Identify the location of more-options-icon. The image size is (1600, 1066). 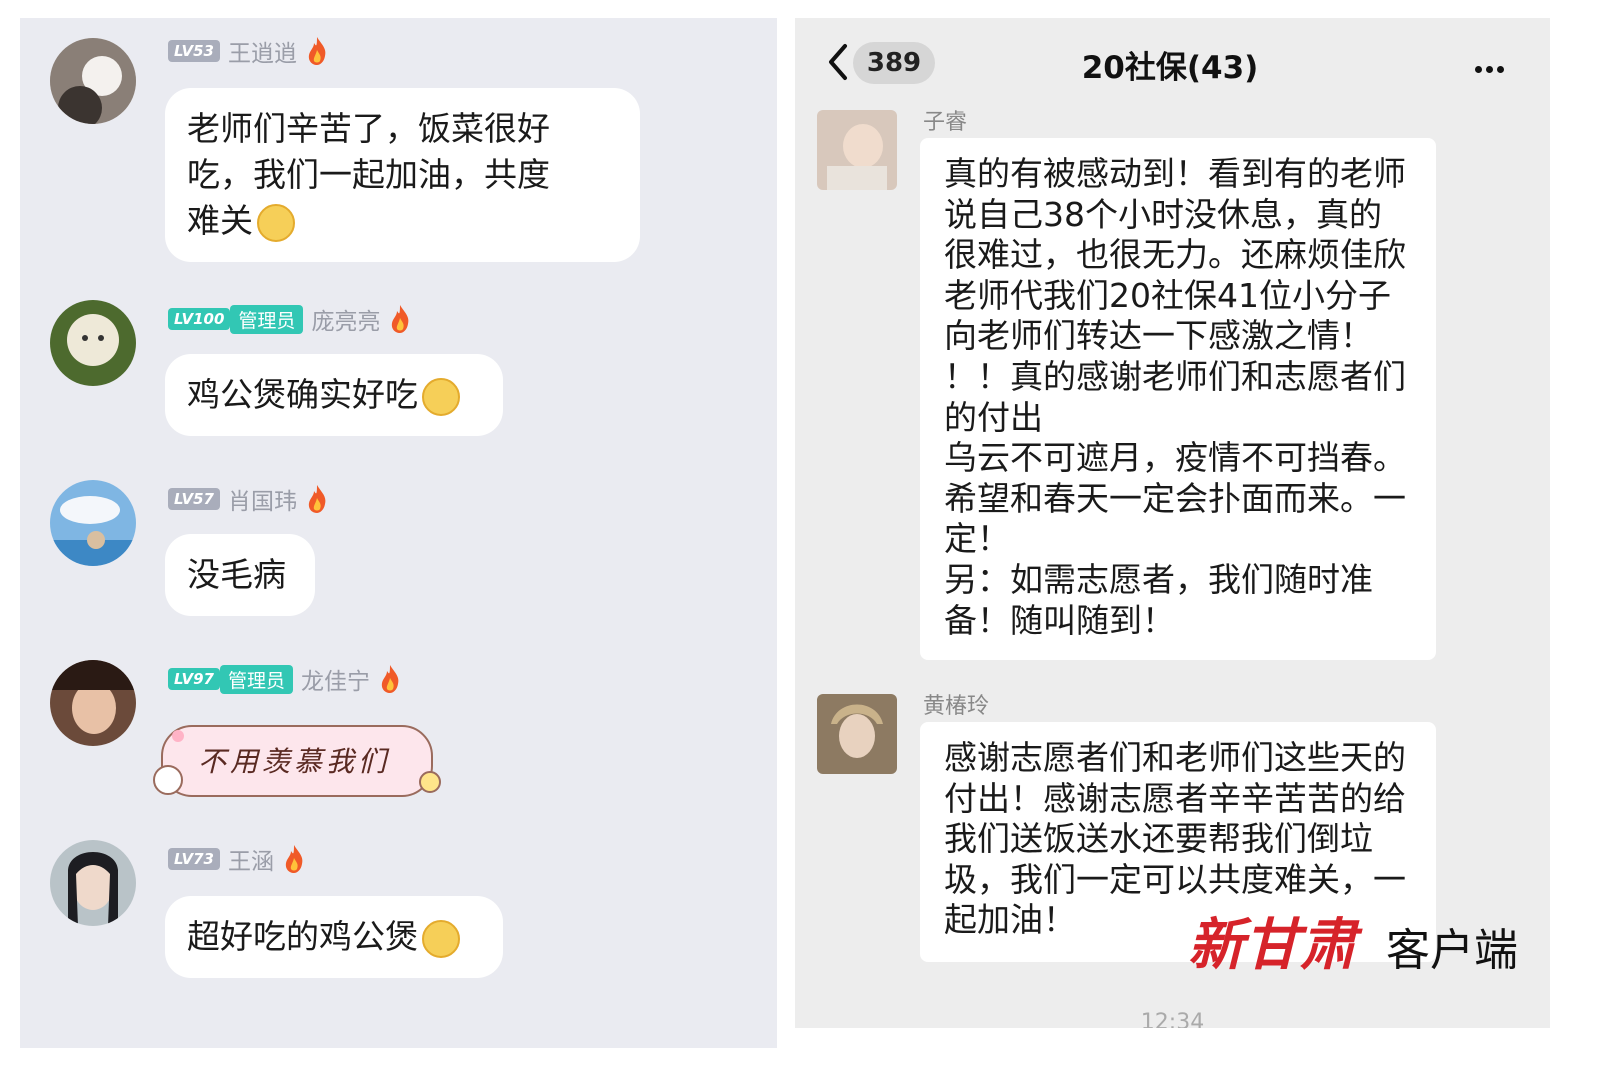
(1491, 67).